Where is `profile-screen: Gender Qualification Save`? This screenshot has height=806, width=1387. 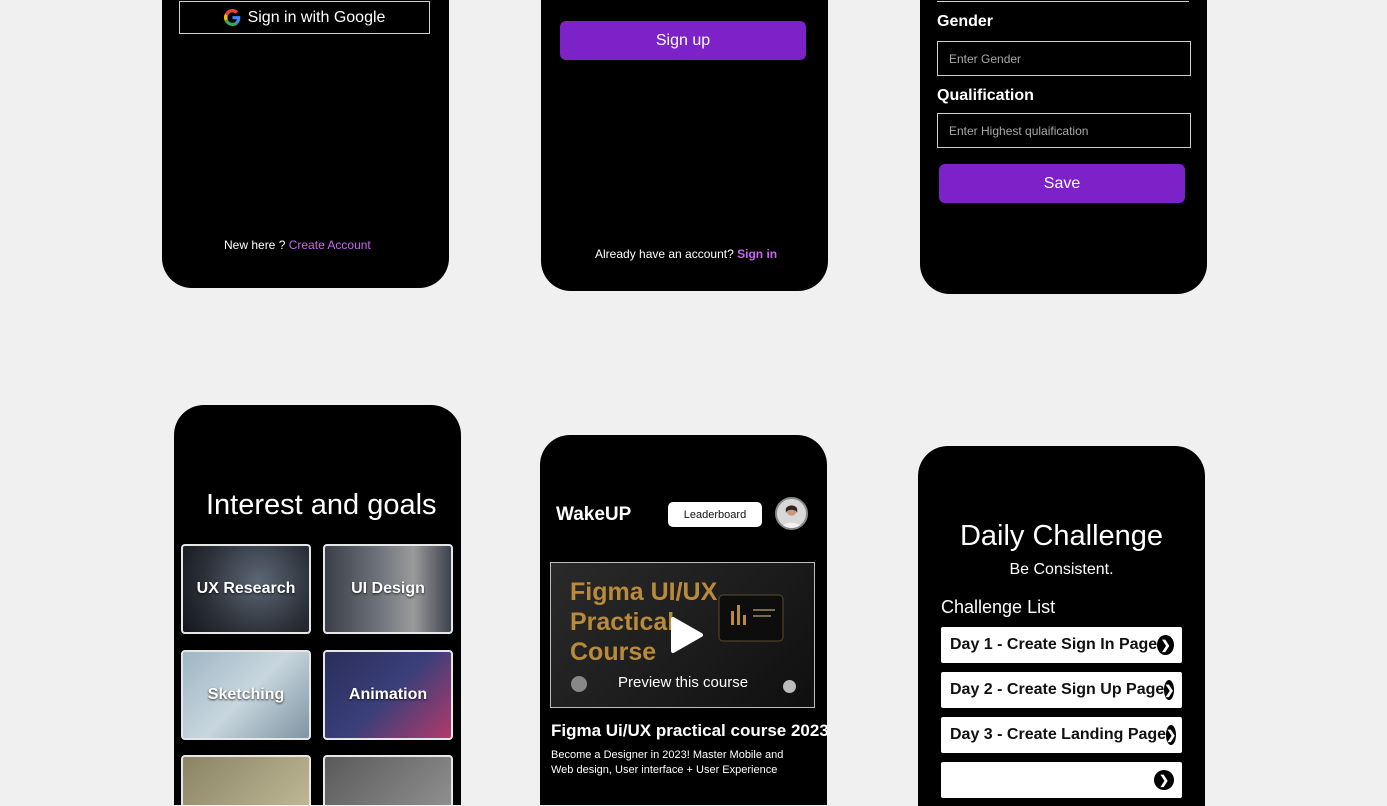
profile-screen: Gender Qualification Save is located at coordinates (1063, 147).